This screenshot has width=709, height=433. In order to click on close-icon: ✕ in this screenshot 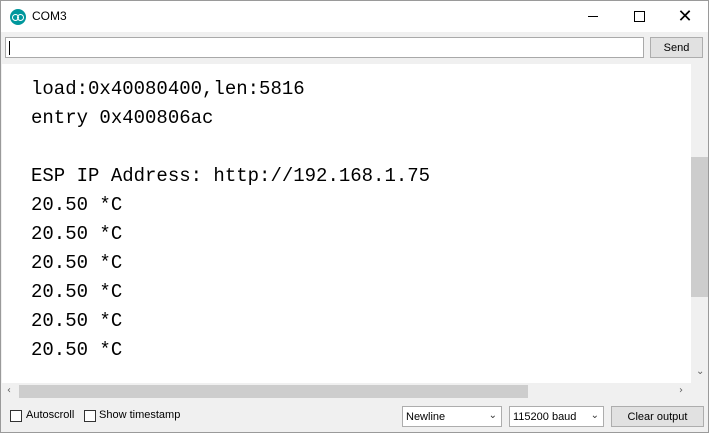, I will do `click(685, 16)`.